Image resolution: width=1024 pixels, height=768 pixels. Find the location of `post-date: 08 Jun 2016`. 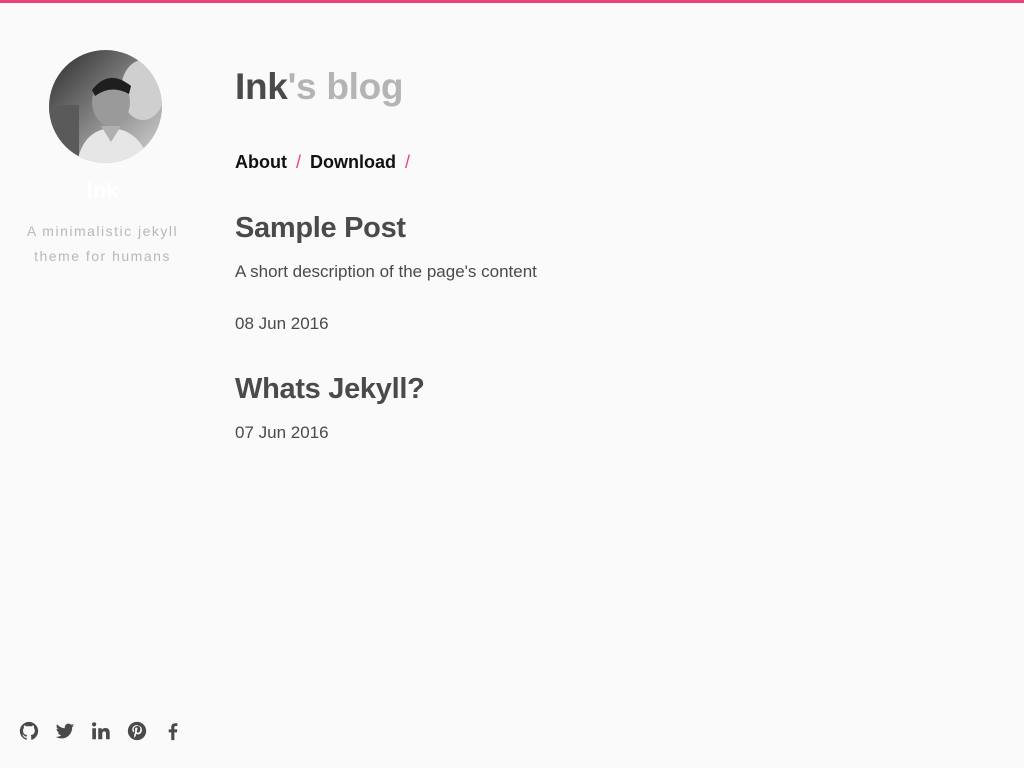

post-date: 08 Jun 2016 is located at coordinates (282, 323).